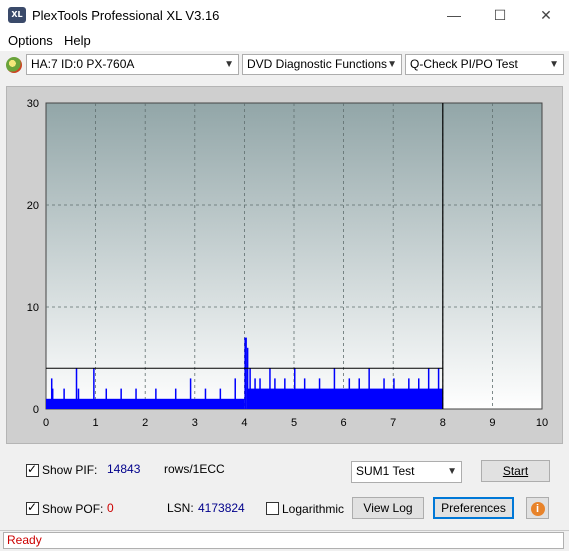 Image resolution: width=569 pixels, height=551 pixels. I want to click on x-tick-label: 8, so click(443, 423).